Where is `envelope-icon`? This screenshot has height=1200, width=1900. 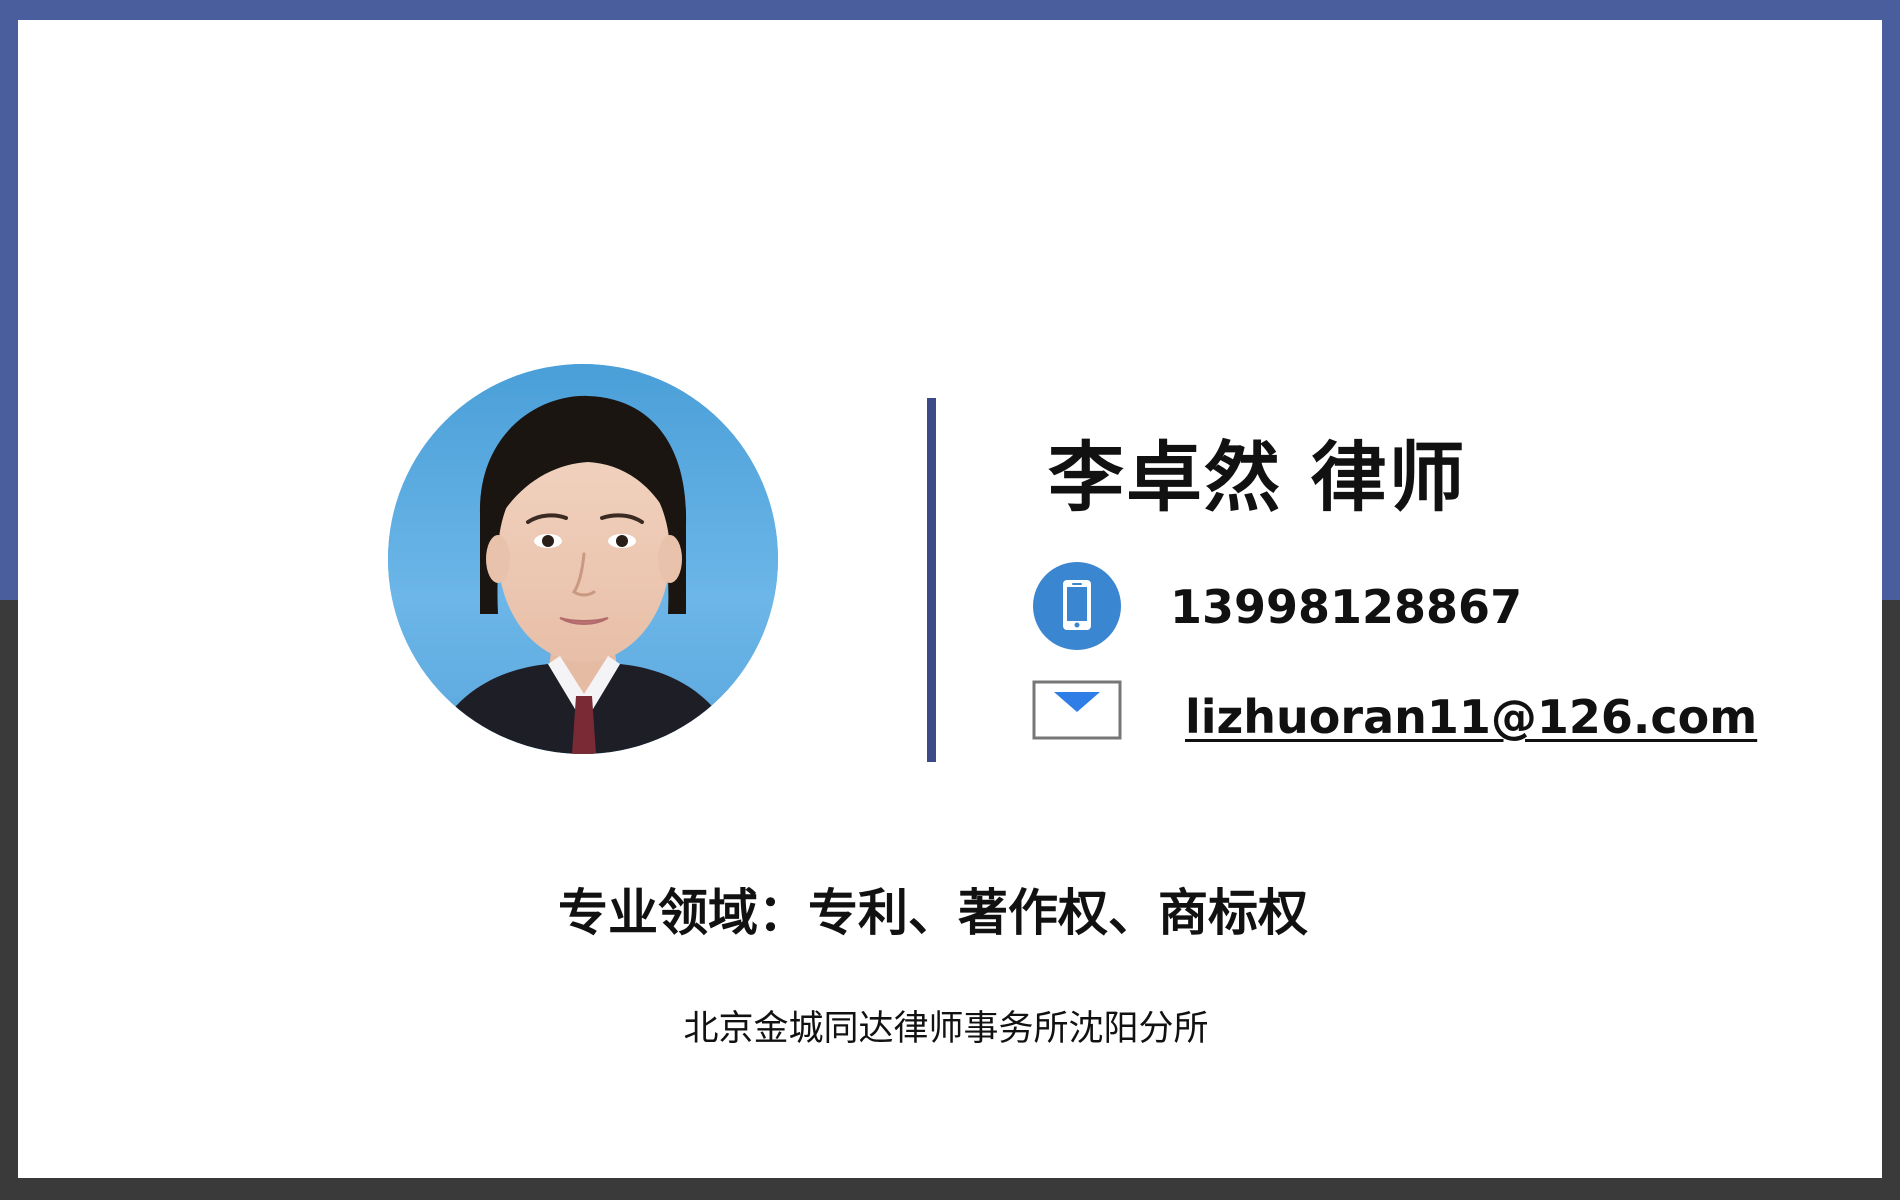
envelope-icon is located at coordinates (1077, 710).